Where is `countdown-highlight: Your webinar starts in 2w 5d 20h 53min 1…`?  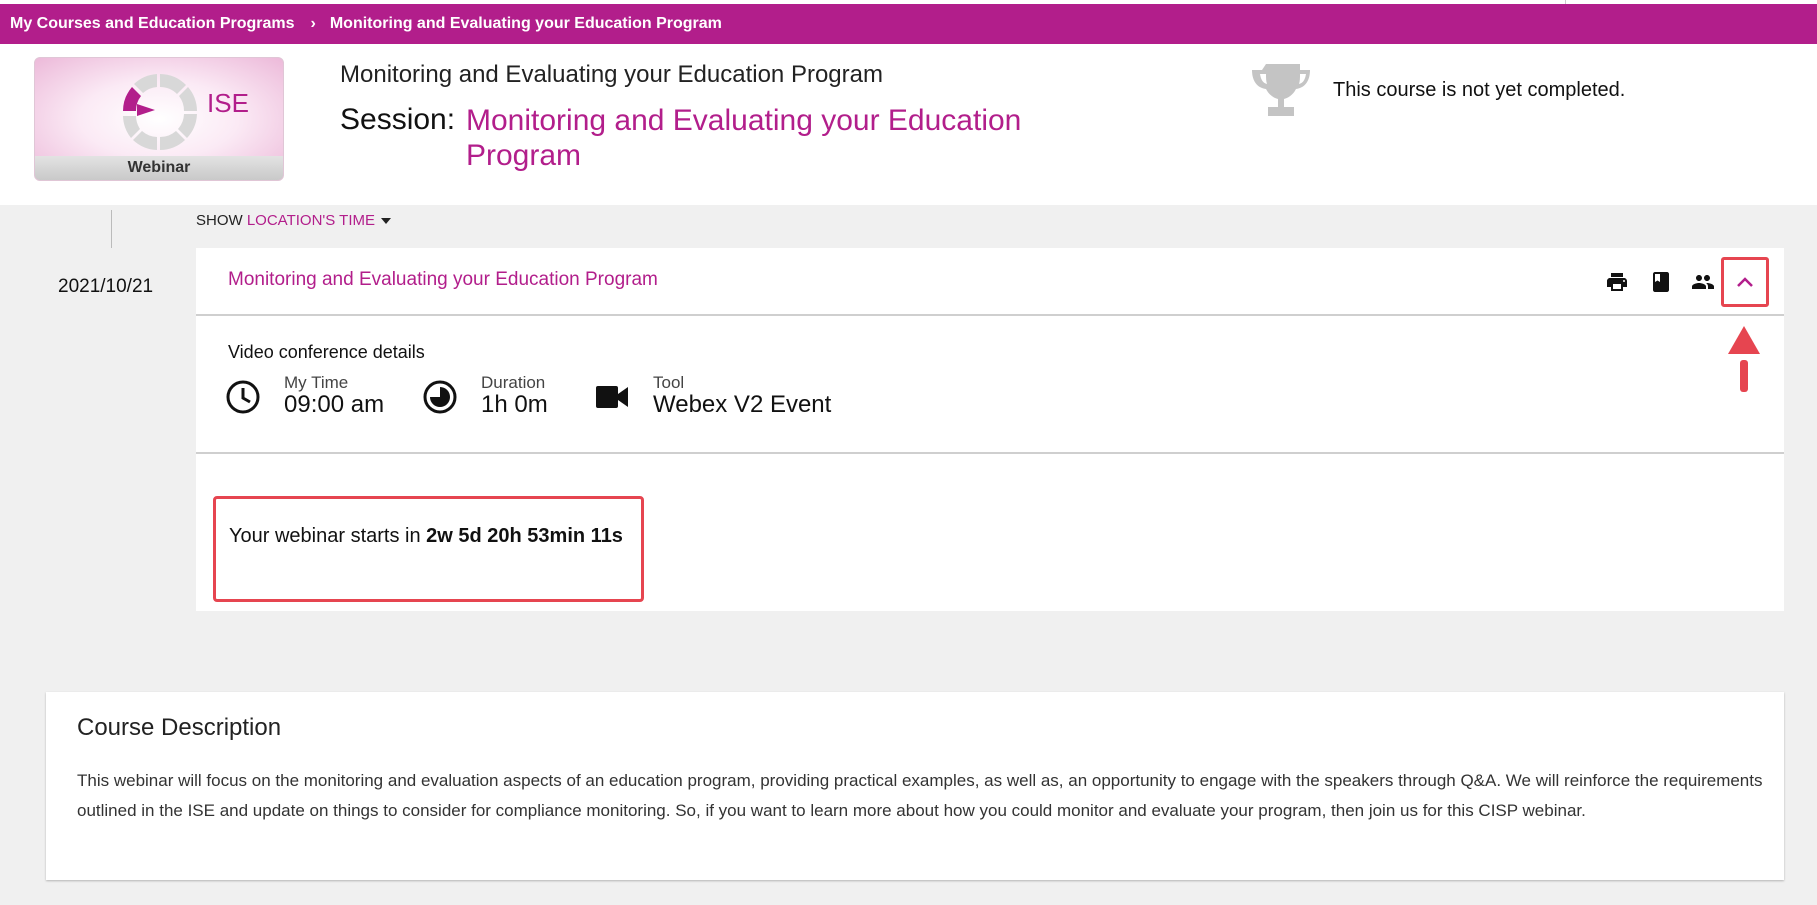 countdown-highlight: Your webinar starts in 2w 5d 20h 53min 1… is located at coordinates (428, 549).